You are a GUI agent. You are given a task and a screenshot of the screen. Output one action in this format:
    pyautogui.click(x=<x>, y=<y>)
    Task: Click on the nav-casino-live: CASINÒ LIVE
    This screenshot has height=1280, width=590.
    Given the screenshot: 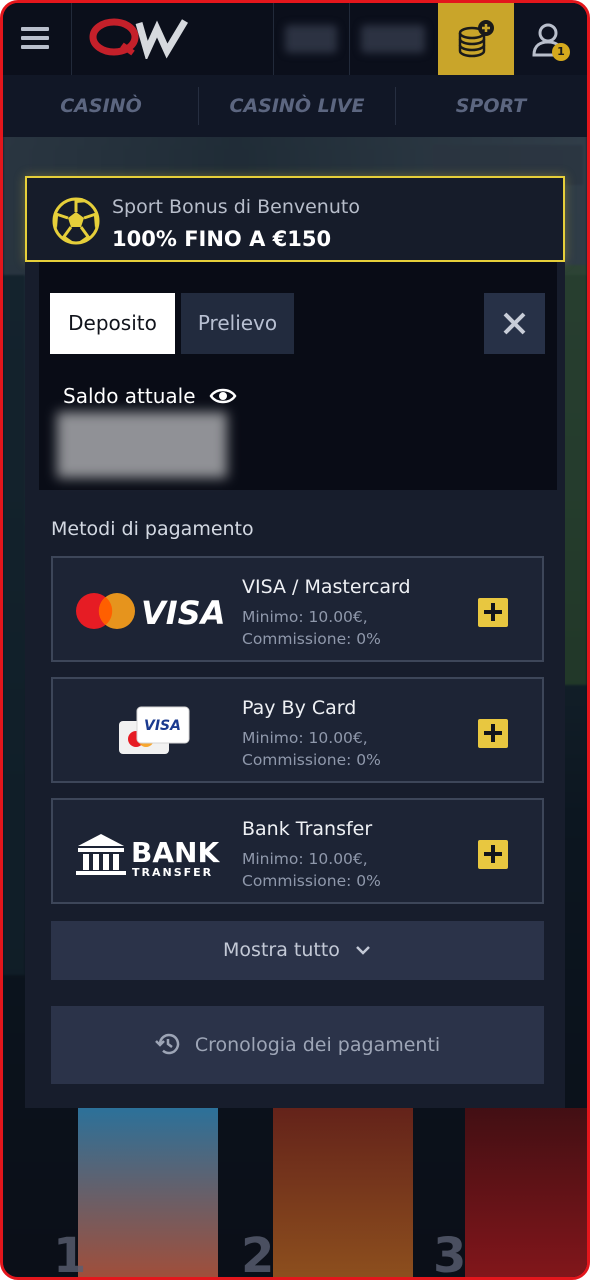 What is the action you would take?
    pyautogui.click(x=297, y=106)
    